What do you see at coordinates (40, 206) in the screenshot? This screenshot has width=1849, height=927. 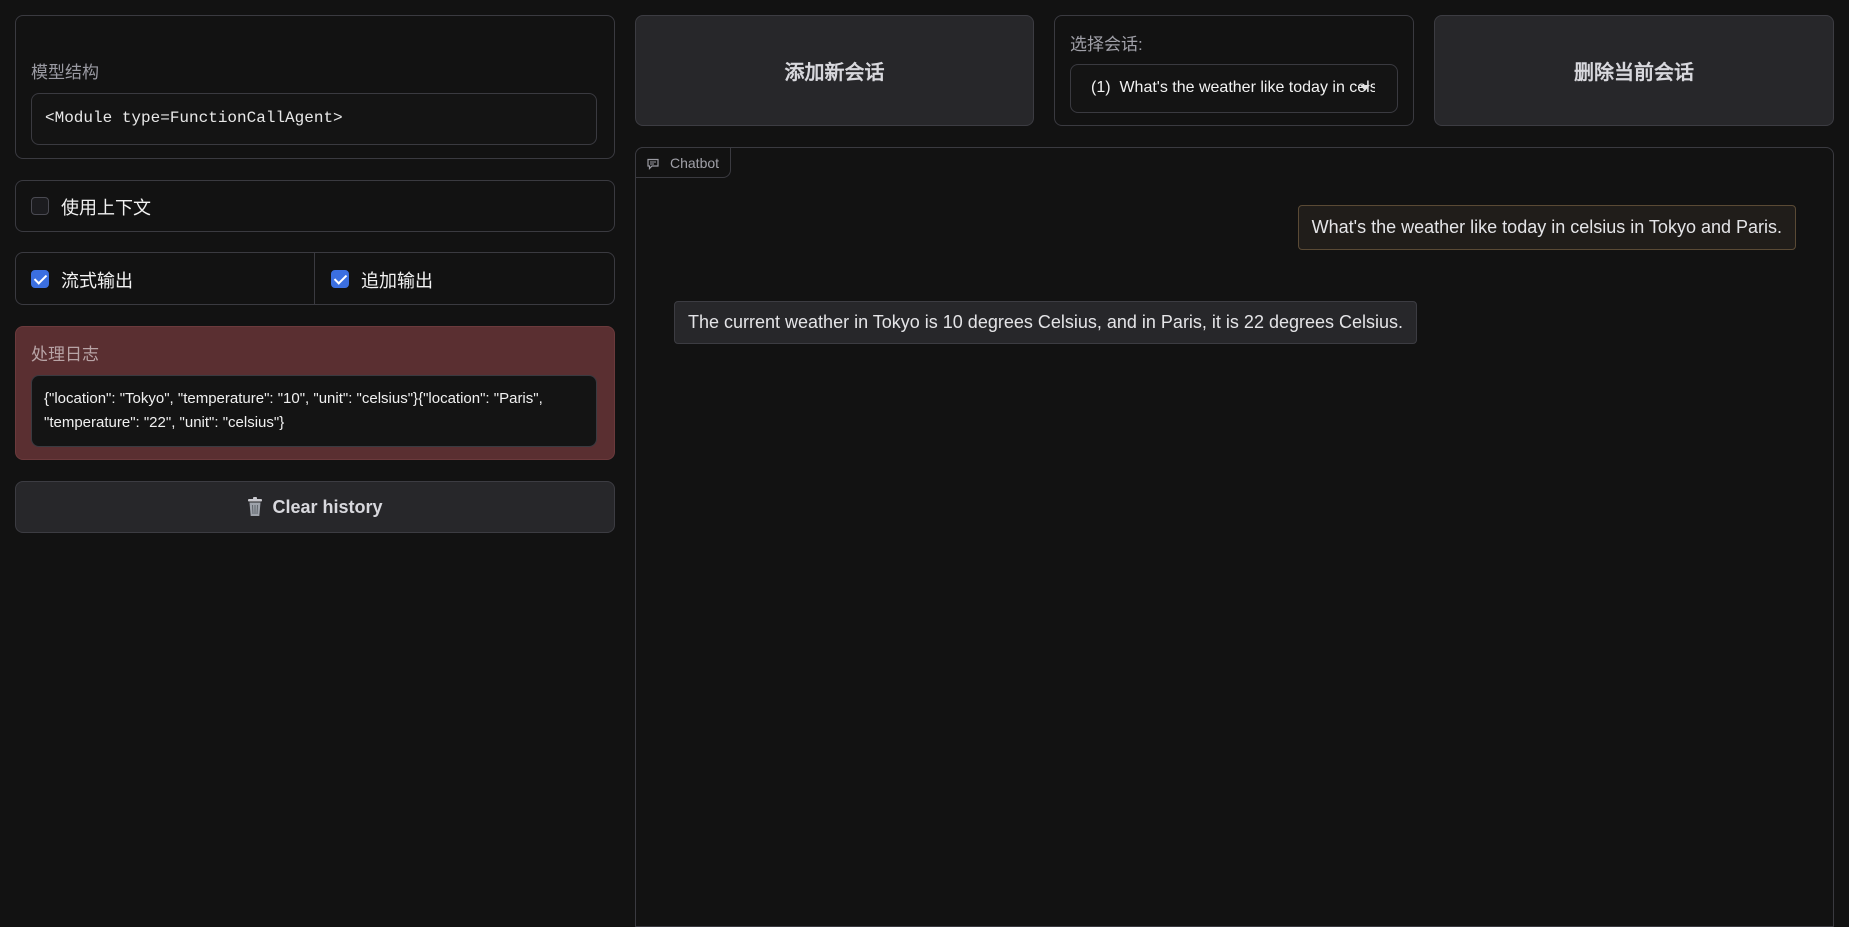 I see `use-context-checkbox` at bounding box center [40, 206].